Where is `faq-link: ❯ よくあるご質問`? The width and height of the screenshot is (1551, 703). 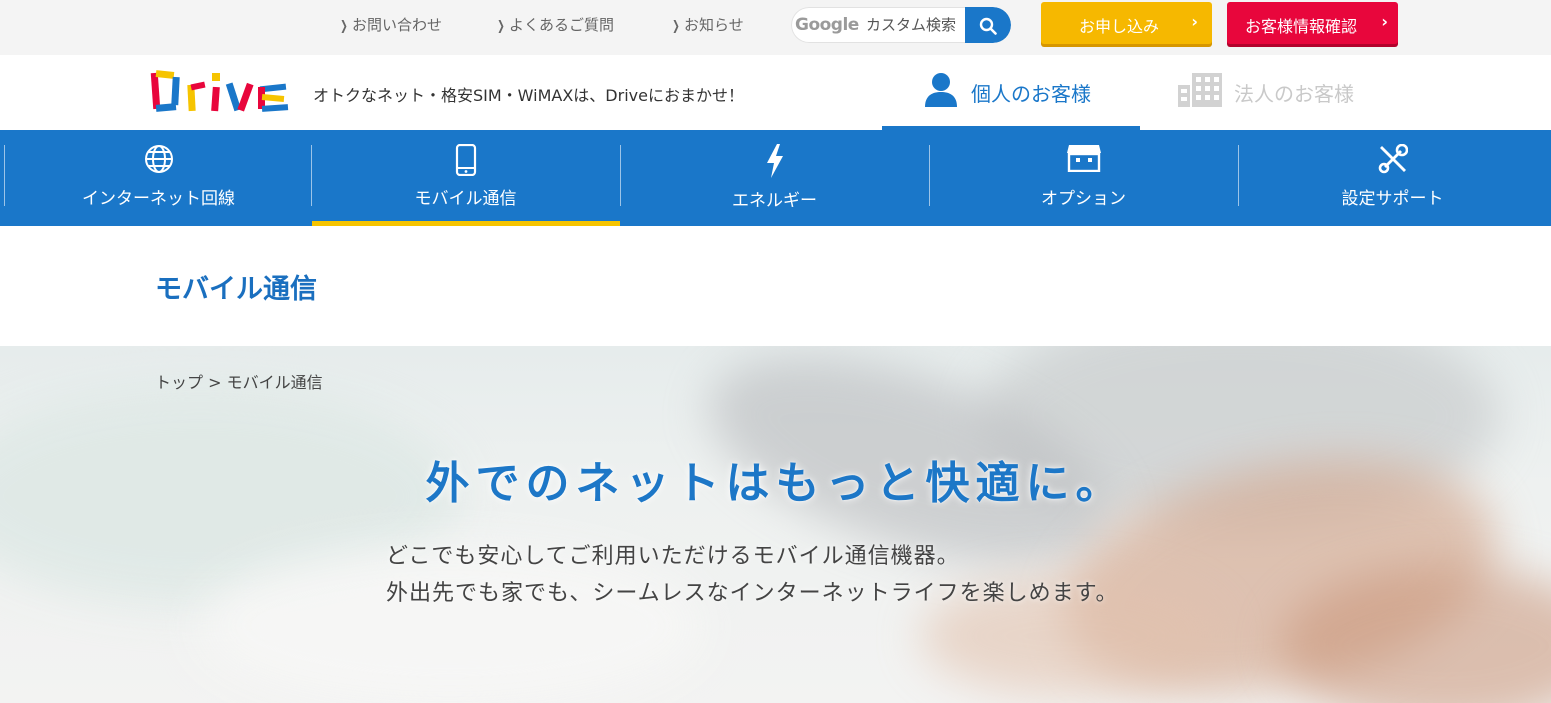 faq-link: ❯ よくあるご質問 is located at coordinates (554, 24).